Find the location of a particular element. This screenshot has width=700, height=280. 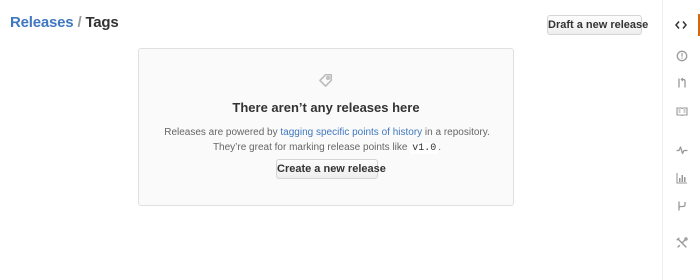

tagging-docs-link: tagging specific points of history is located at coordinates (351, 132).